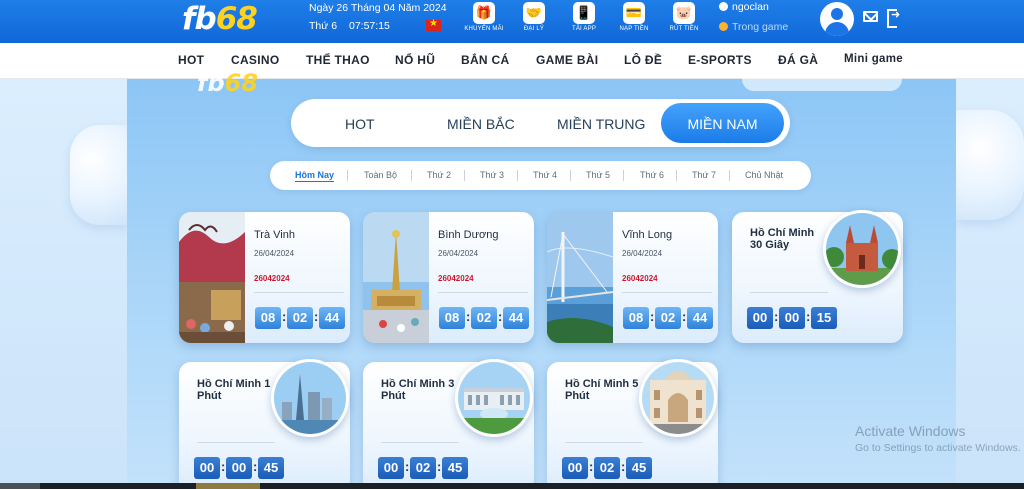  What do you see at coordinates (212, 277) in the screenshot?
I see `tra-vinh-photo` at bounding box center [212, 277].